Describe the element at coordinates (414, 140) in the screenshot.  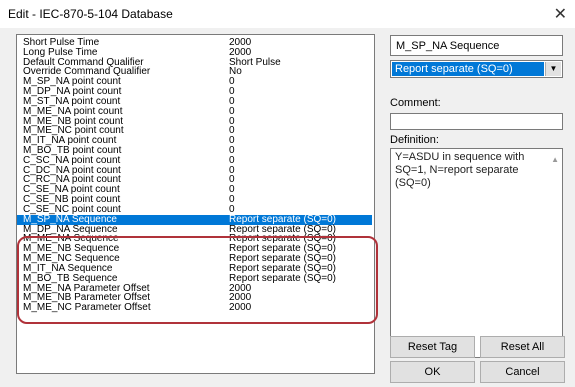
I see `definition-label: Definition:` at that location.